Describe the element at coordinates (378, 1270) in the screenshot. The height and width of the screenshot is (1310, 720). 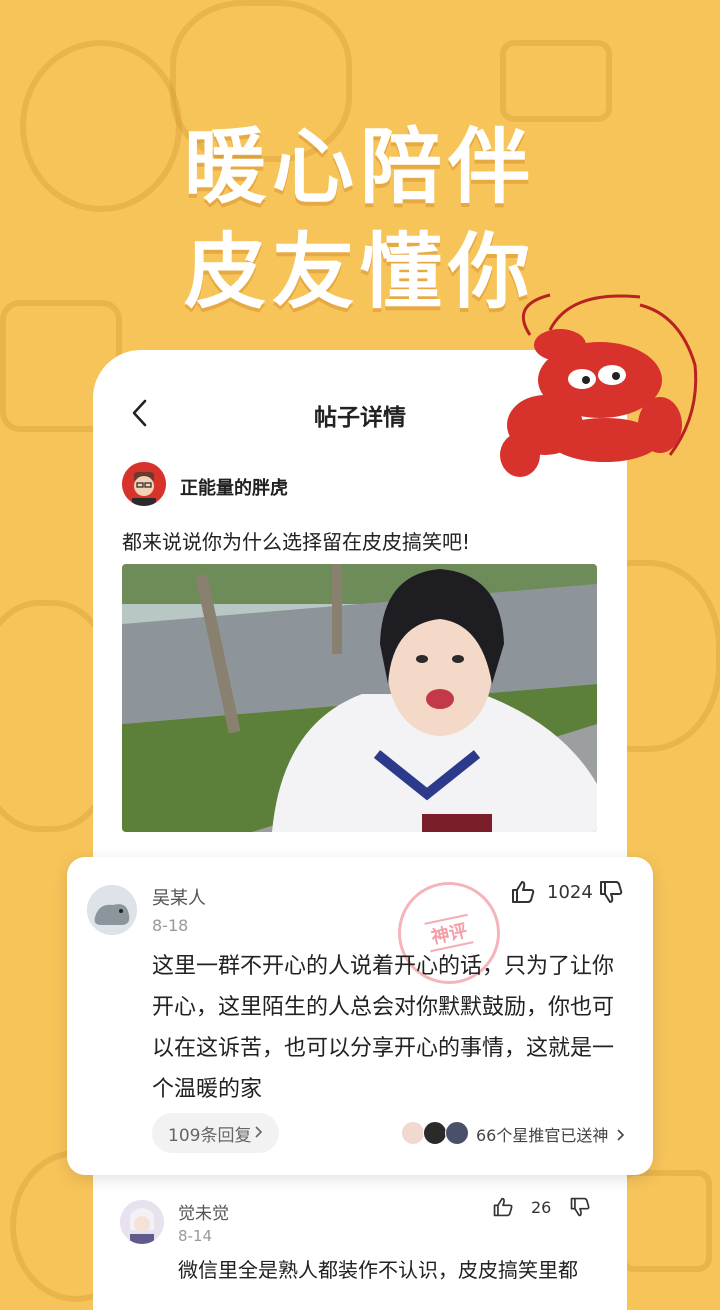
I see `comment2-body: 微信里全是熟人都装作不认识，皮皮搞笑里都` at that location.